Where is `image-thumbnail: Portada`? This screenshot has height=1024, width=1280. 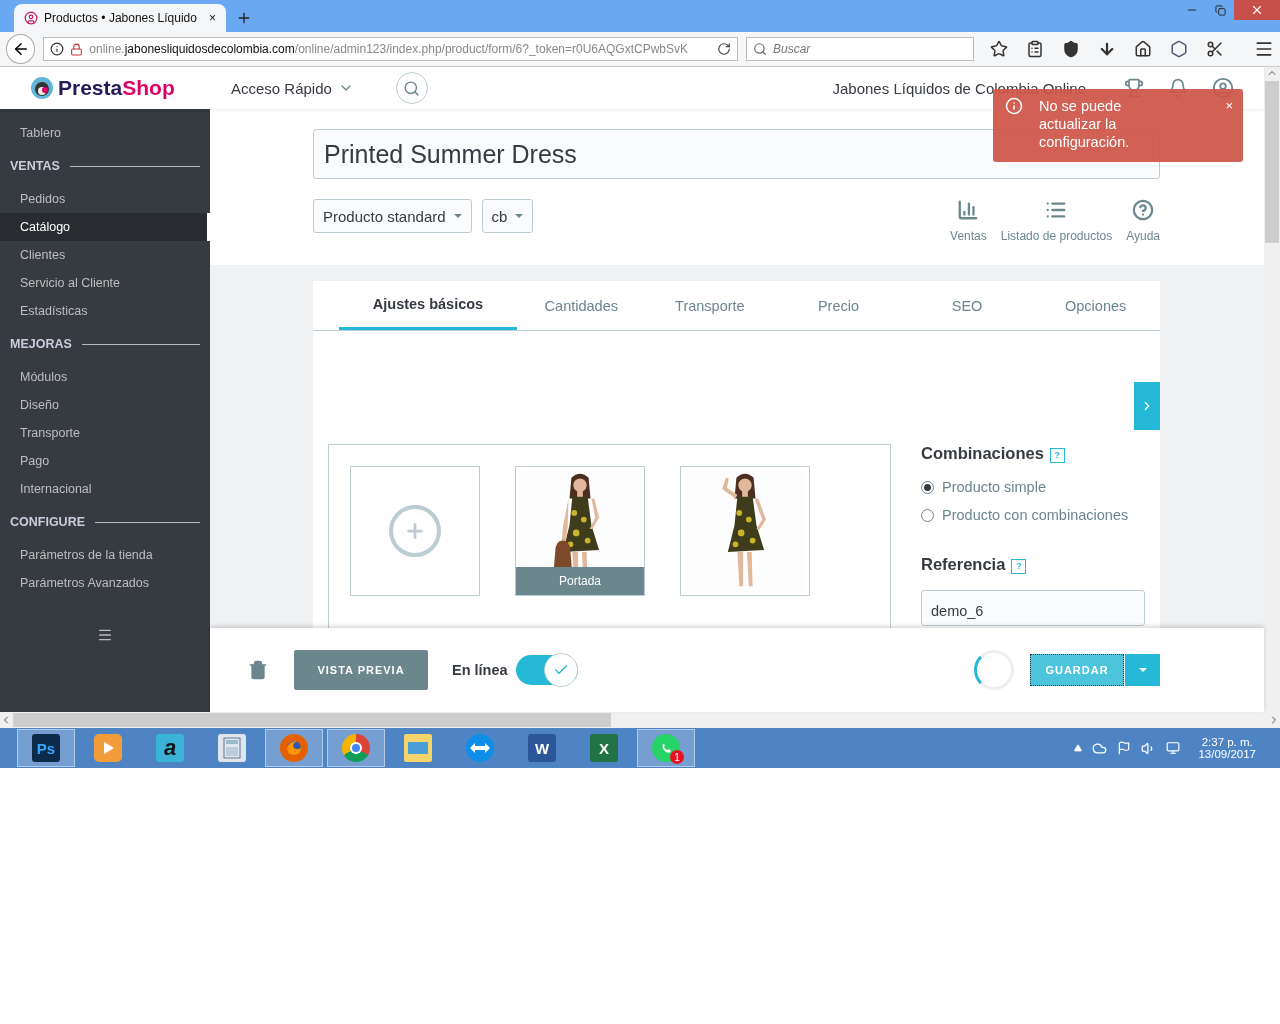 image-thumbnail: Portada is located at coordinates (580, 531).